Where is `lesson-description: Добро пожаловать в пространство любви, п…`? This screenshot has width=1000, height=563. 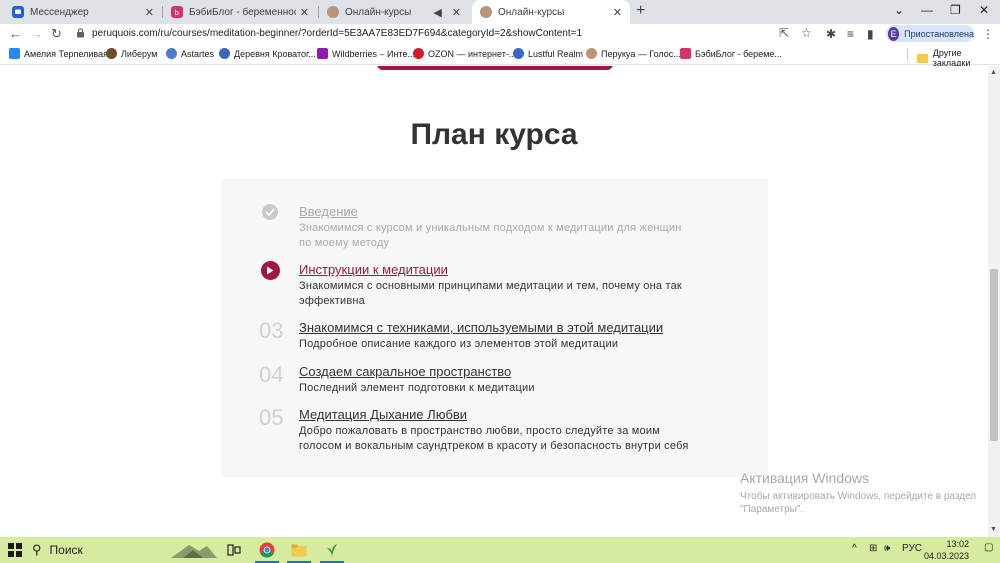 lesson-description: Добро пожаловать в пространство любви, п… is located at coordinates (494, 438).